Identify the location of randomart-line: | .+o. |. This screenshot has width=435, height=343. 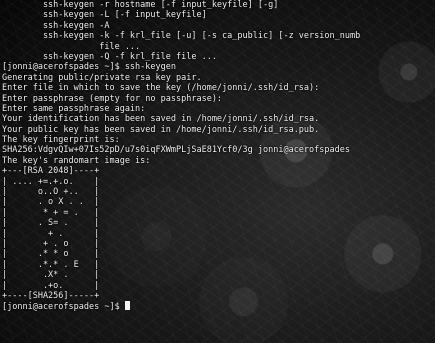
(51, 285).